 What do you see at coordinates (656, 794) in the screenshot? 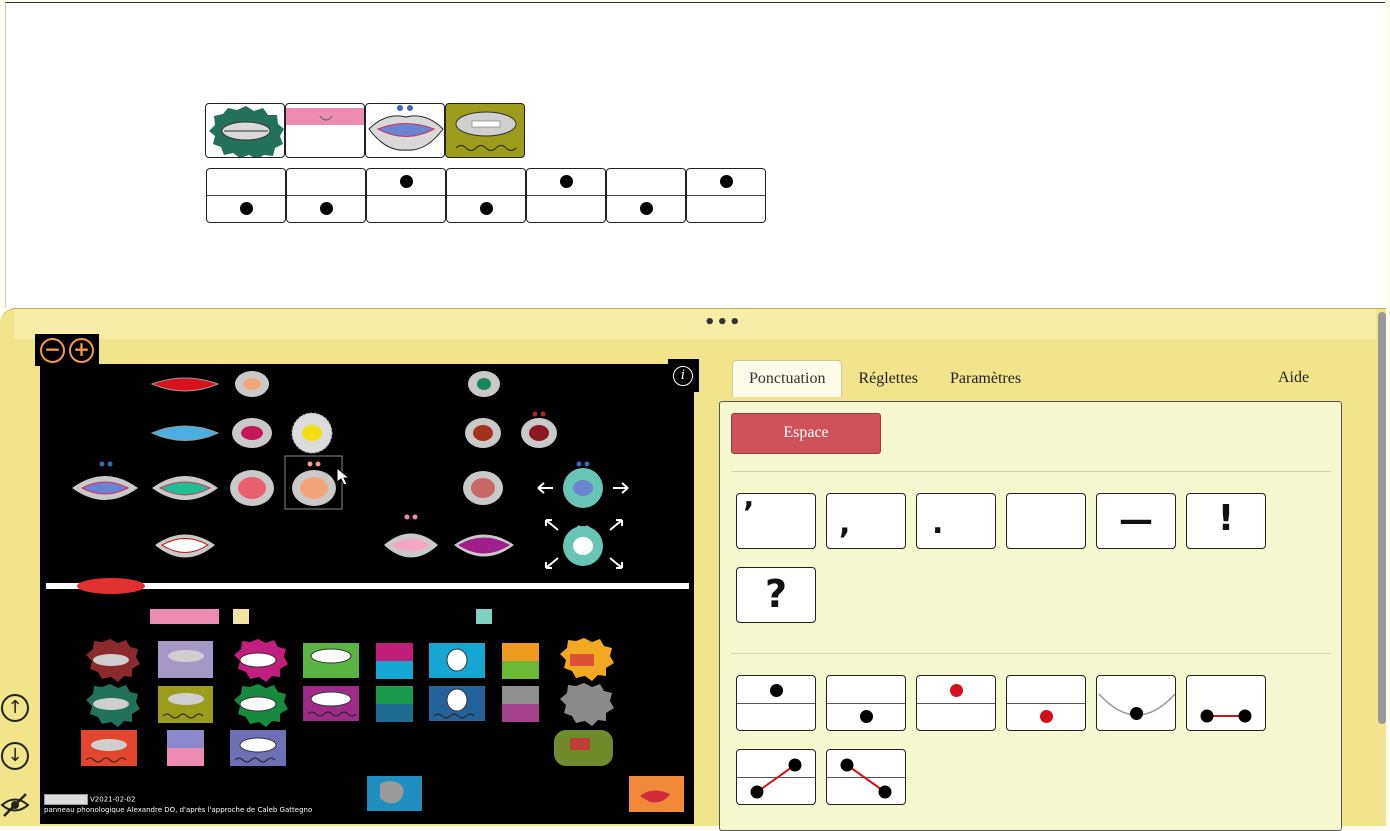
I see `mouth-diagram-thumbnail-icon` at bounding box center [656, 794].